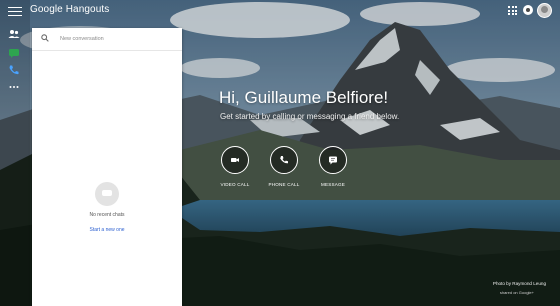 The image size is (560, 306). What do you see at coordinates (106, 230) in the screenshot?
I see `start-new-link: Start a new one` at bounding box center [106, 230].